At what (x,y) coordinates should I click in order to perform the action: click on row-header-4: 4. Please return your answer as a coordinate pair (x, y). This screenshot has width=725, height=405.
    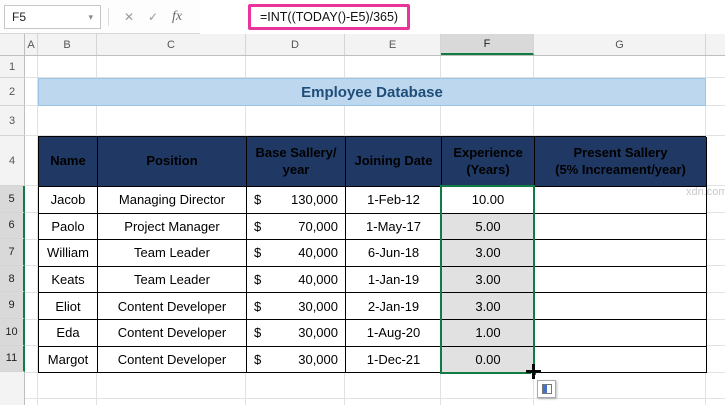
    Looking at the image, I should click on (12, 161).